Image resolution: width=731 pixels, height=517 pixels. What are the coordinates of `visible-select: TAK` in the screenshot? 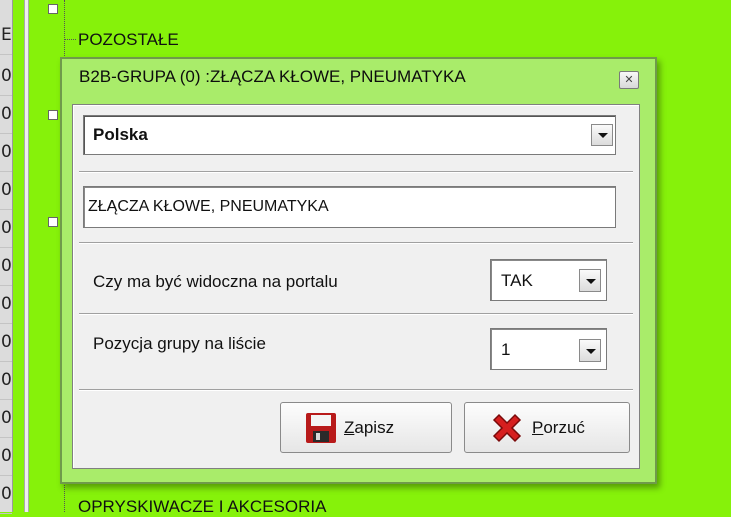 It's located at (548, 280).